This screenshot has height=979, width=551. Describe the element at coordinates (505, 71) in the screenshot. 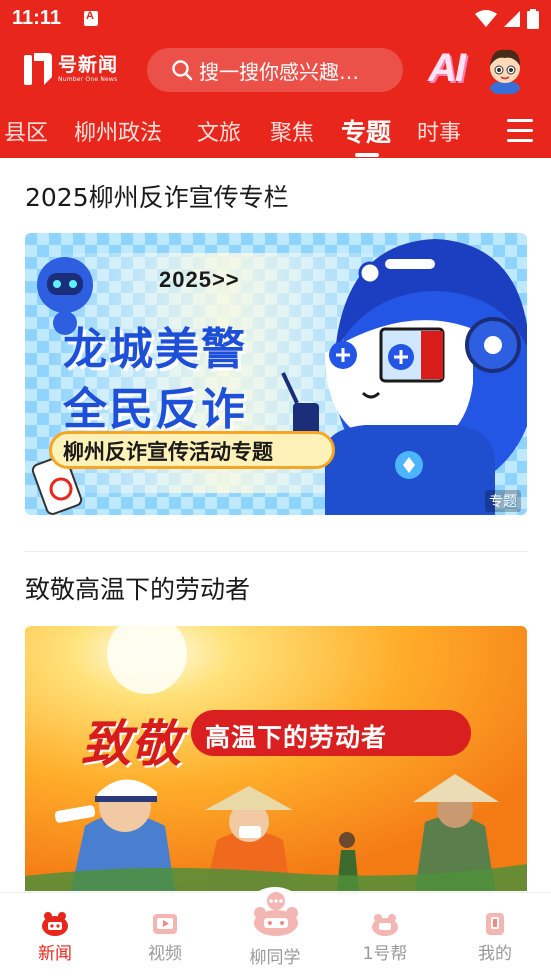

I see `ai-avatar-icon` at that location.